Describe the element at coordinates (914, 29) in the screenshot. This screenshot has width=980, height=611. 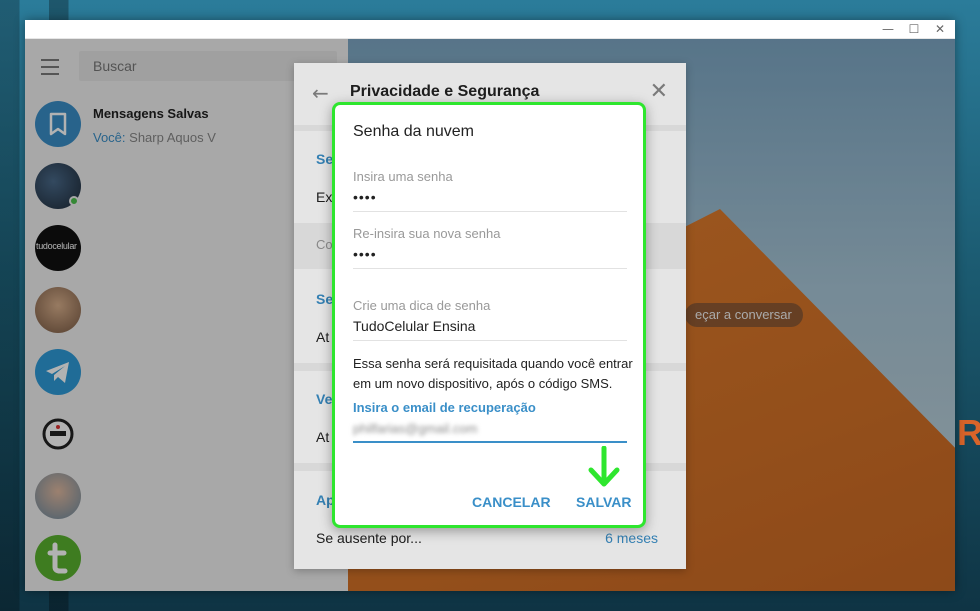
I see `maximize-button: ☐` at that location.